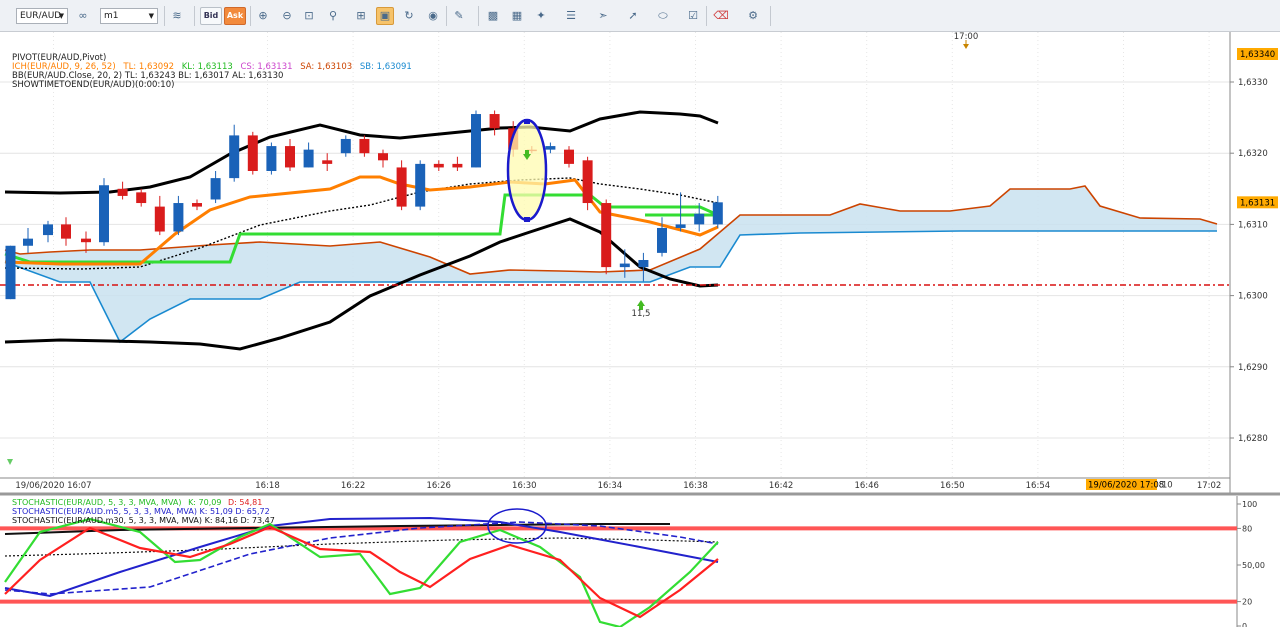  I want to click on bid-button: Bid, so click(211, 16).